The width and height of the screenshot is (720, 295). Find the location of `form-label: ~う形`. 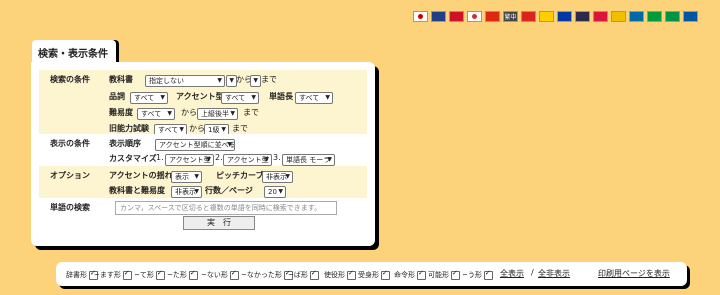

form-label: ~う形 is located at coordinates (472, 275).